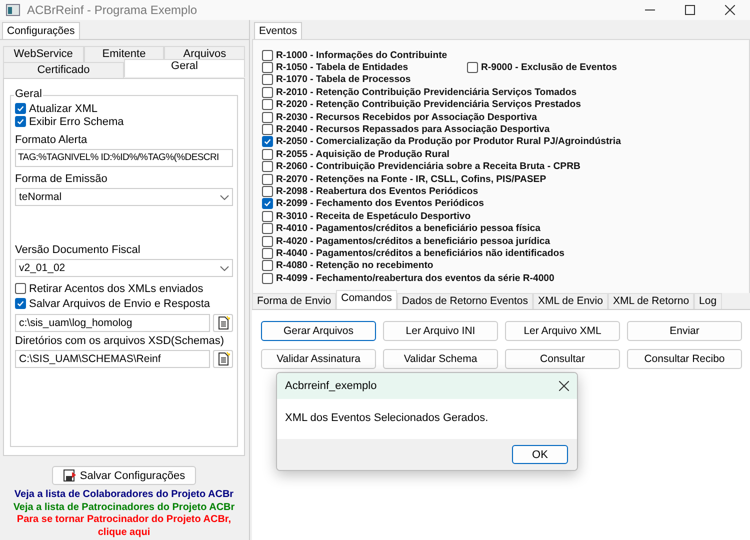  What do you see at coordinates (112, 10) in the screenshot?
I see `window-title: ACBrReinf - Programa Exemplo` at bounding box center [112, 10].